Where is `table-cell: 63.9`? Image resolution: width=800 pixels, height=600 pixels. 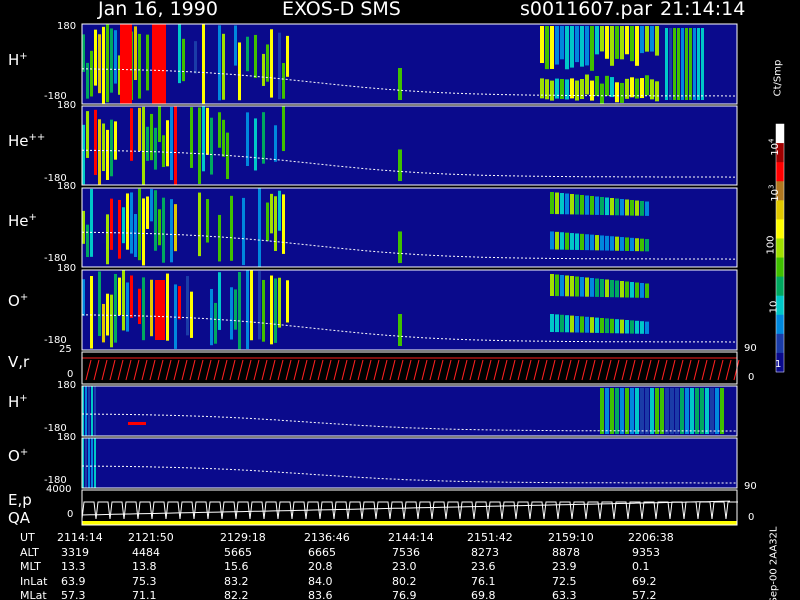 table-cell: 63.9 is located at coordinates (73, 581).